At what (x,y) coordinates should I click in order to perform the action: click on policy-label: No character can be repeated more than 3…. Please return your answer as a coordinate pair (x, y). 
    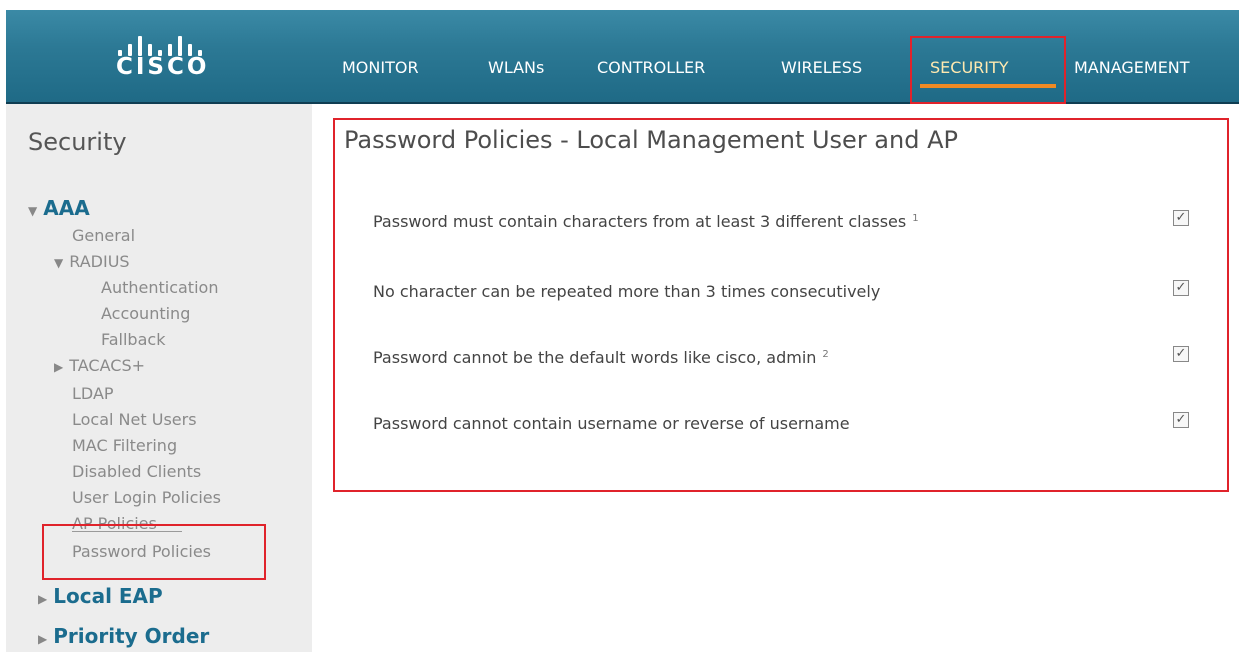
    Looking at the image, I should click on (627, 291).